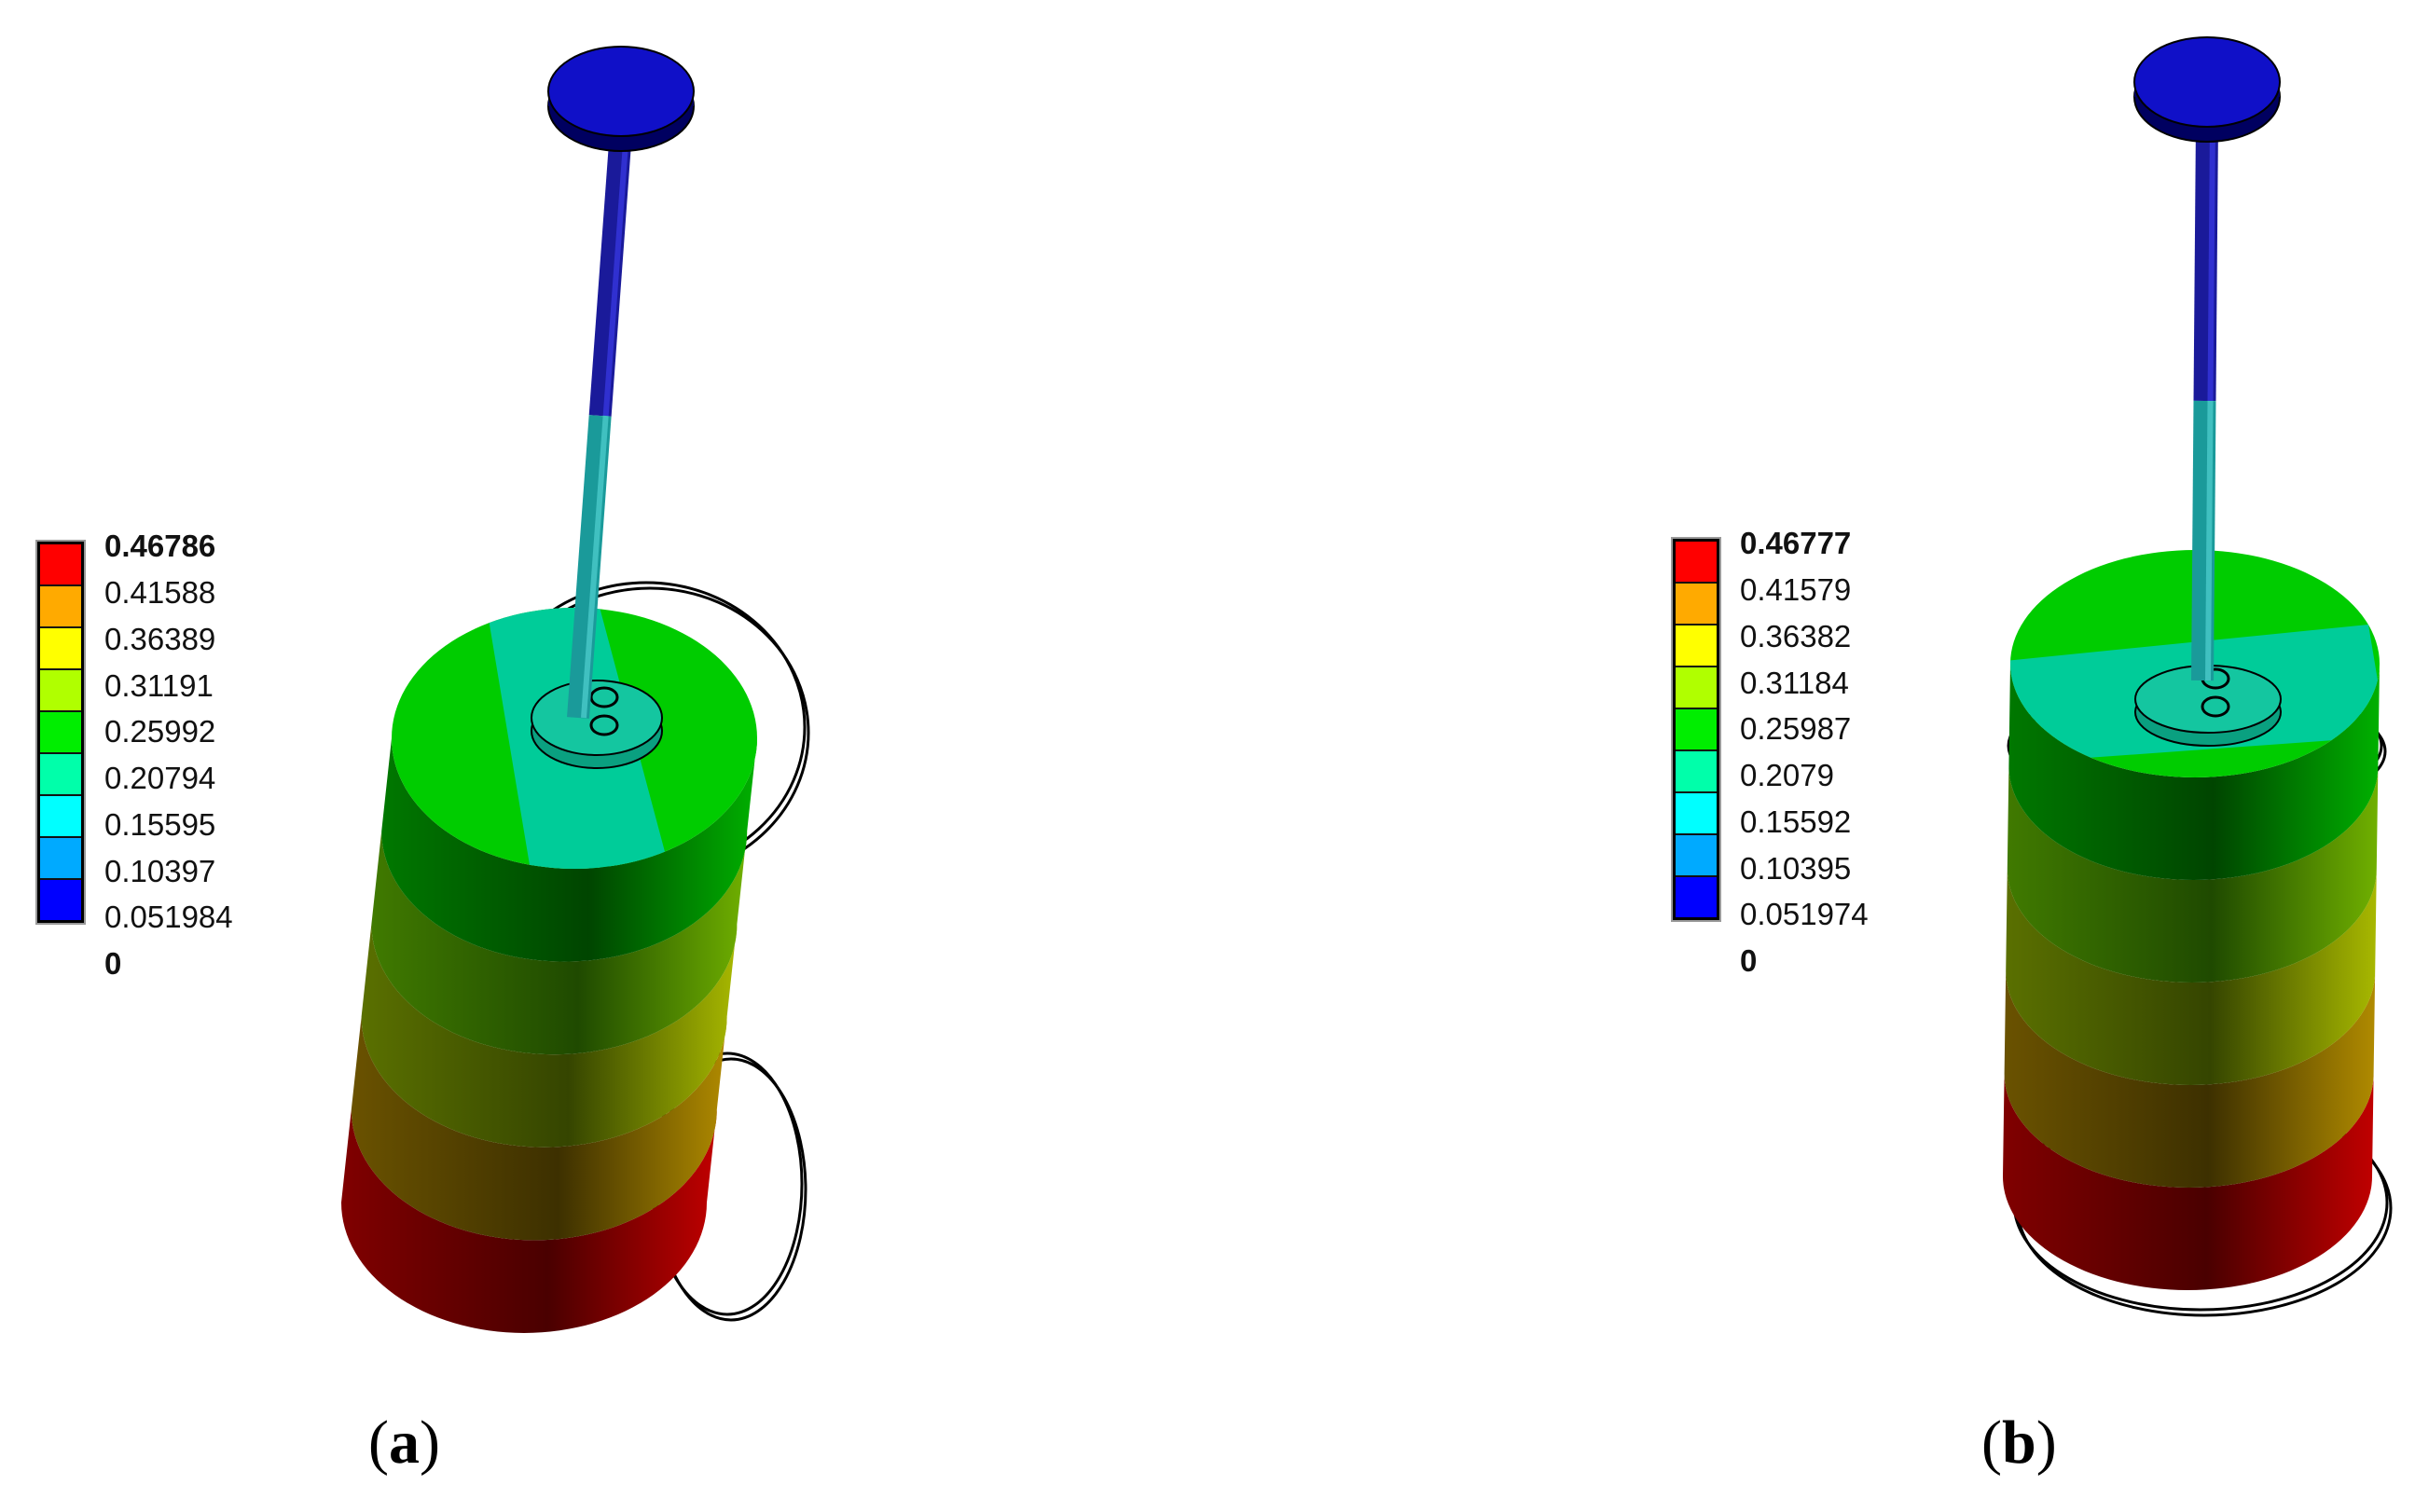  What do you see at coordinates (160, 731) in the screenshot?
I see `legend-a-label: 0.25992` at bounding box center [160, 731].